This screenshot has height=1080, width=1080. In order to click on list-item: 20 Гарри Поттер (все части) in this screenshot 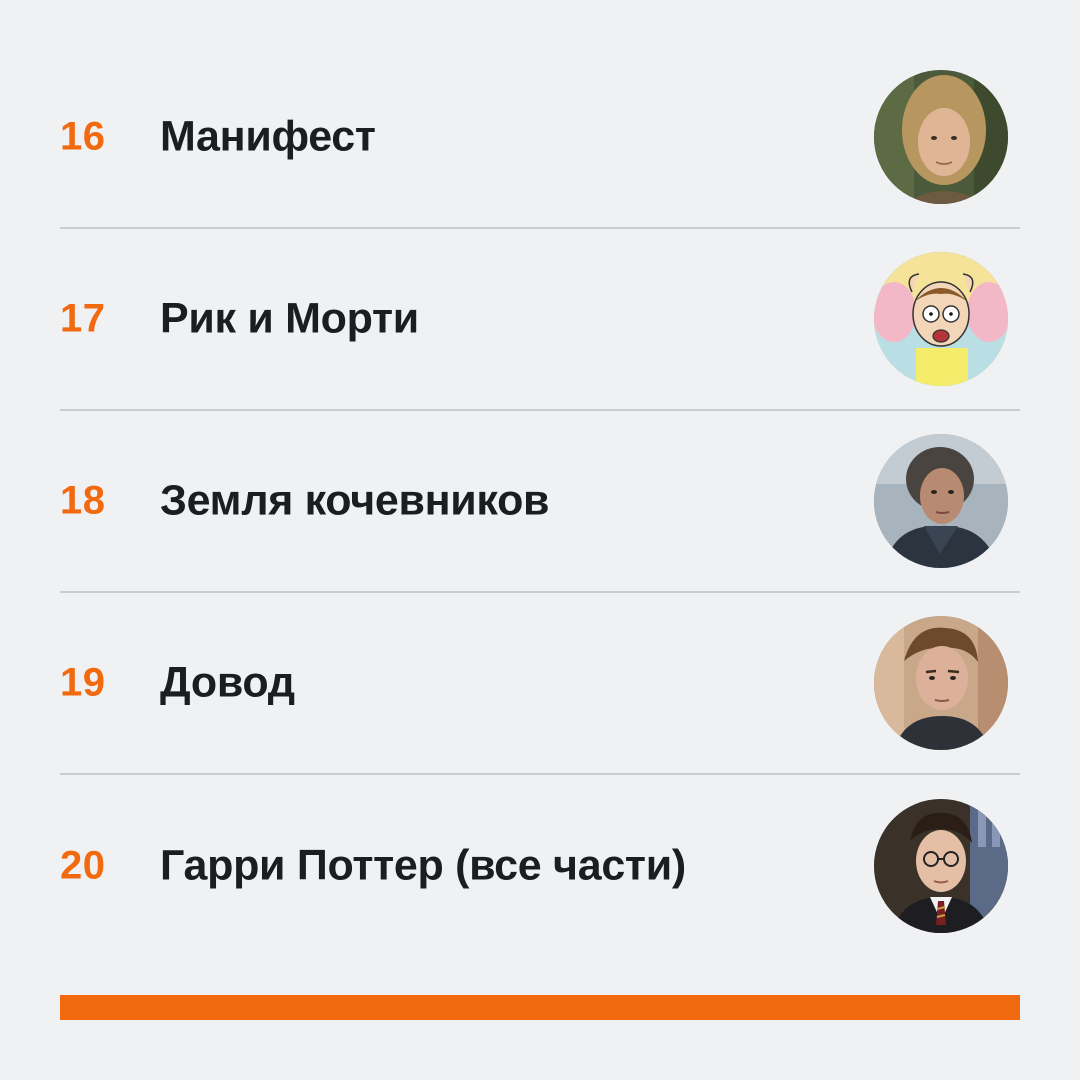, I will do `click(540, 866)`.